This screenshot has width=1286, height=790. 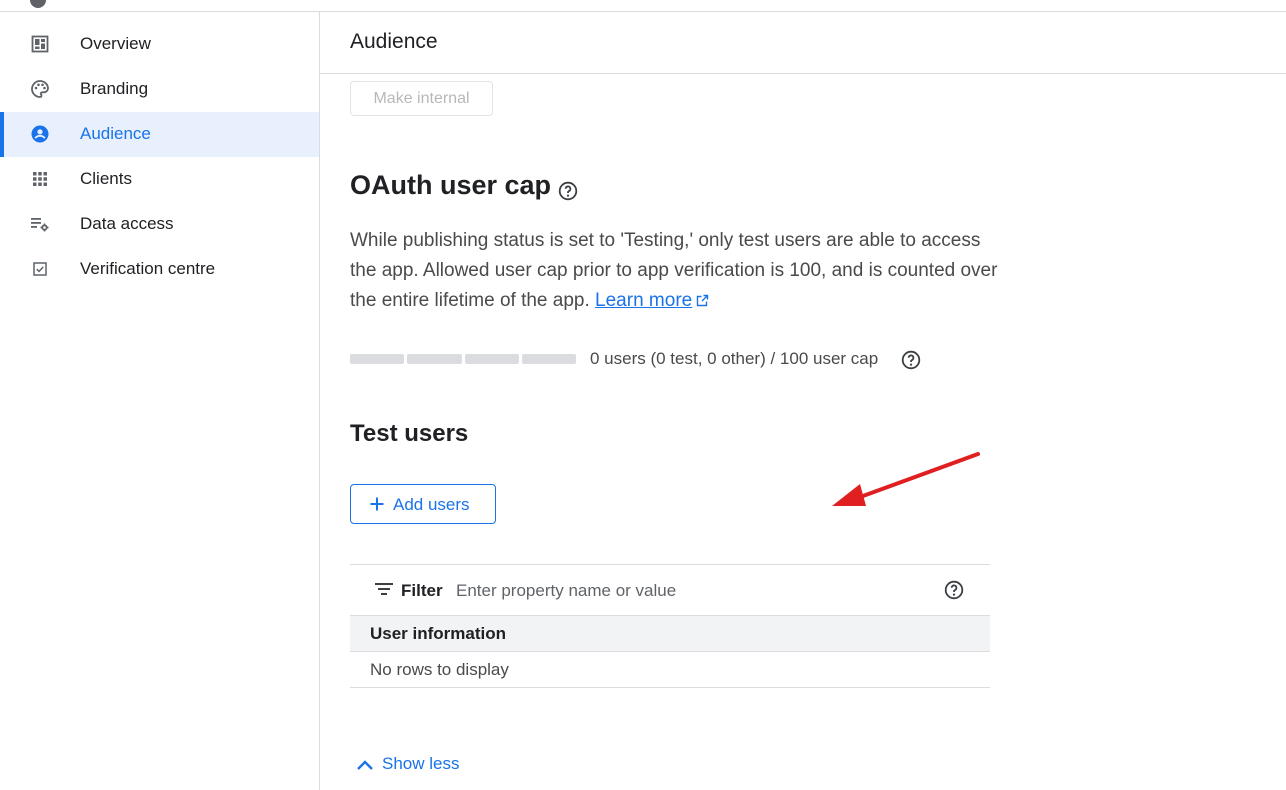 I want to click on learn-more-link: Learn more, so click(x=643, y=300).